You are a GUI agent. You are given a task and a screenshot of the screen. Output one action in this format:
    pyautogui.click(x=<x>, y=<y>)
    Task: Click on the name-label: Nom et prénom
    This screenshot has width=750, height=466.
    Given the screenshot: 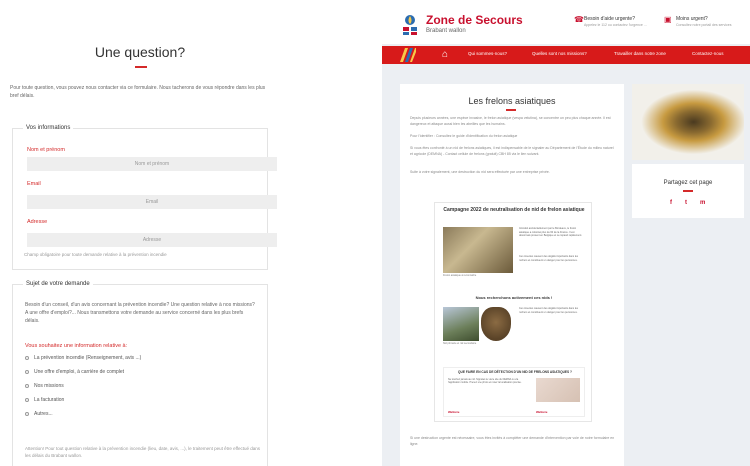 What is the action you would take?
    pyautogui.click(x=46, y=150)
    